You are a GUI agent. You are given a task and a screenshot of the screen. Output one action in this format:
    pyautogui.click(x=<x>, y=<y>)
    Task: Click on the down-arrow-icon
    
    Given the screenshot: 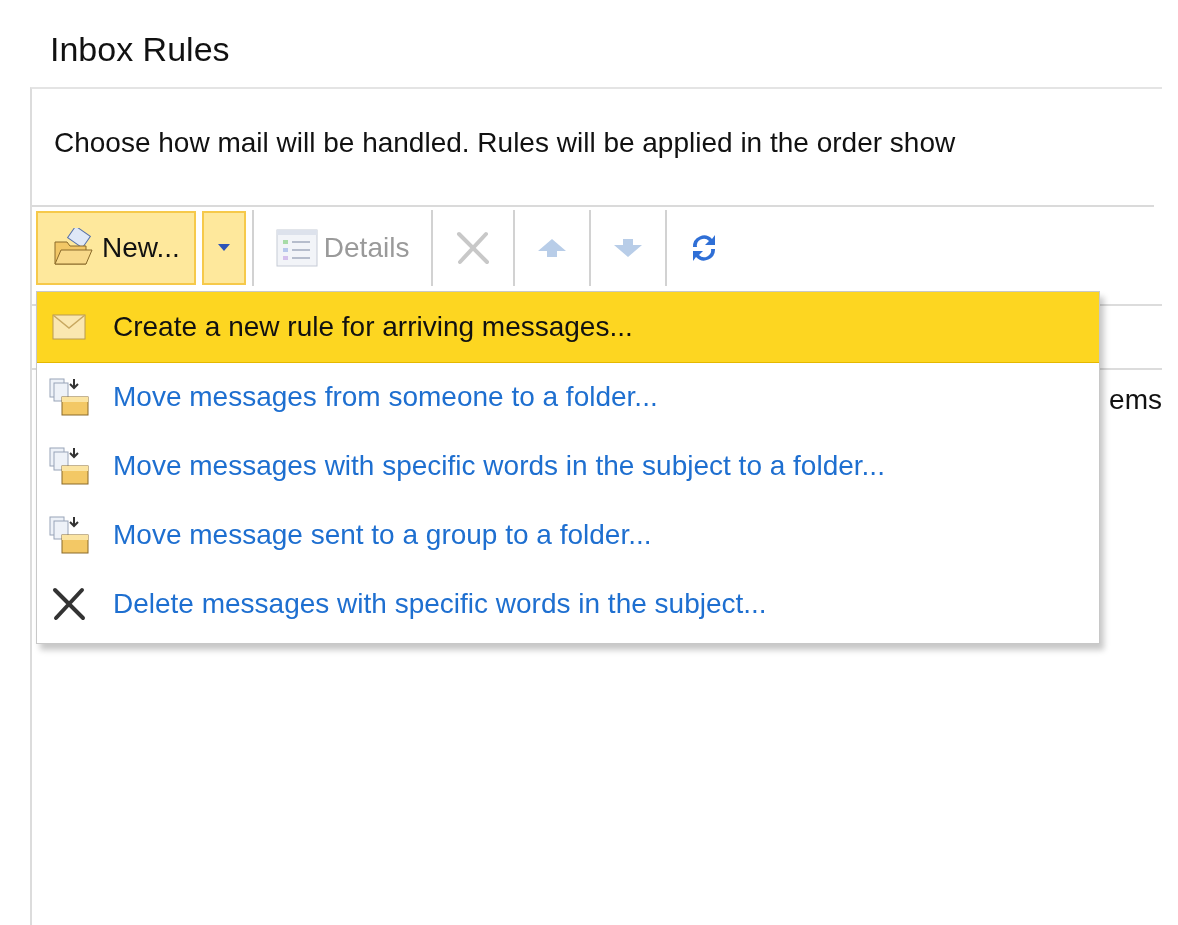 What is the action you would take?
    pyautogui.click(x=628, y=248)
    